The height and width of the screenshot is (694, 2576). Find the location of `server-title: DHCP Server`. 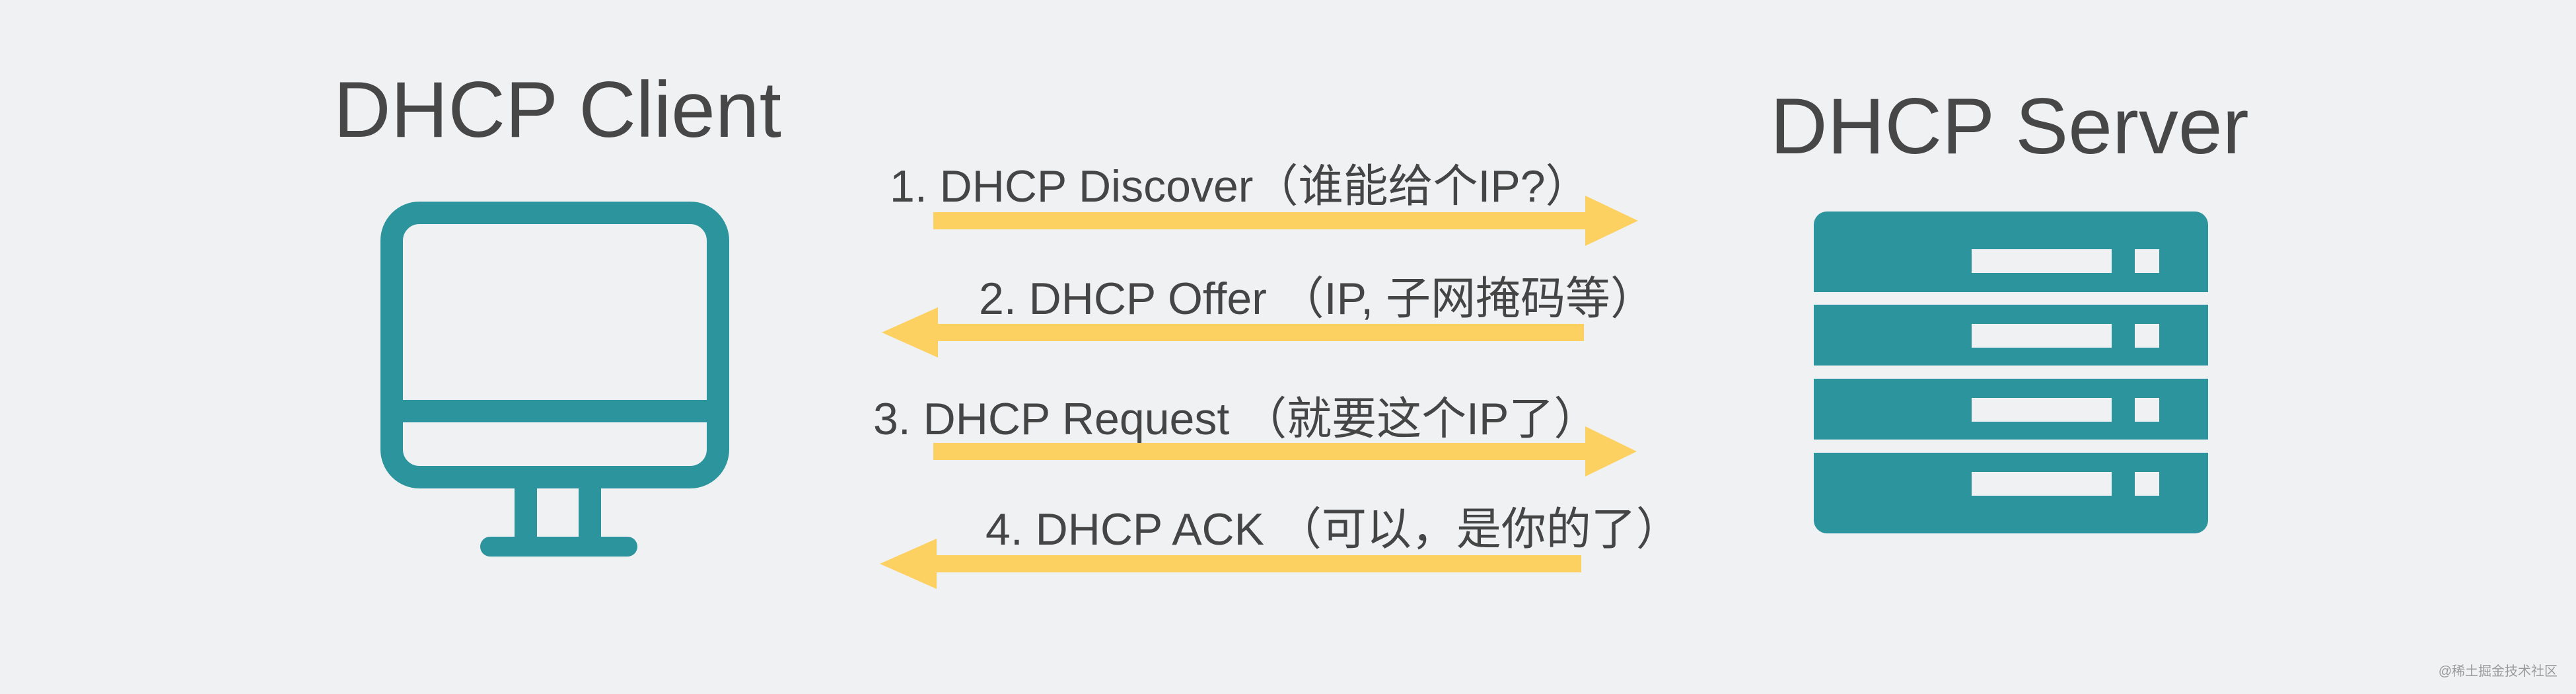

server-title: DHCP Server is located at coordinates (2009, 126).